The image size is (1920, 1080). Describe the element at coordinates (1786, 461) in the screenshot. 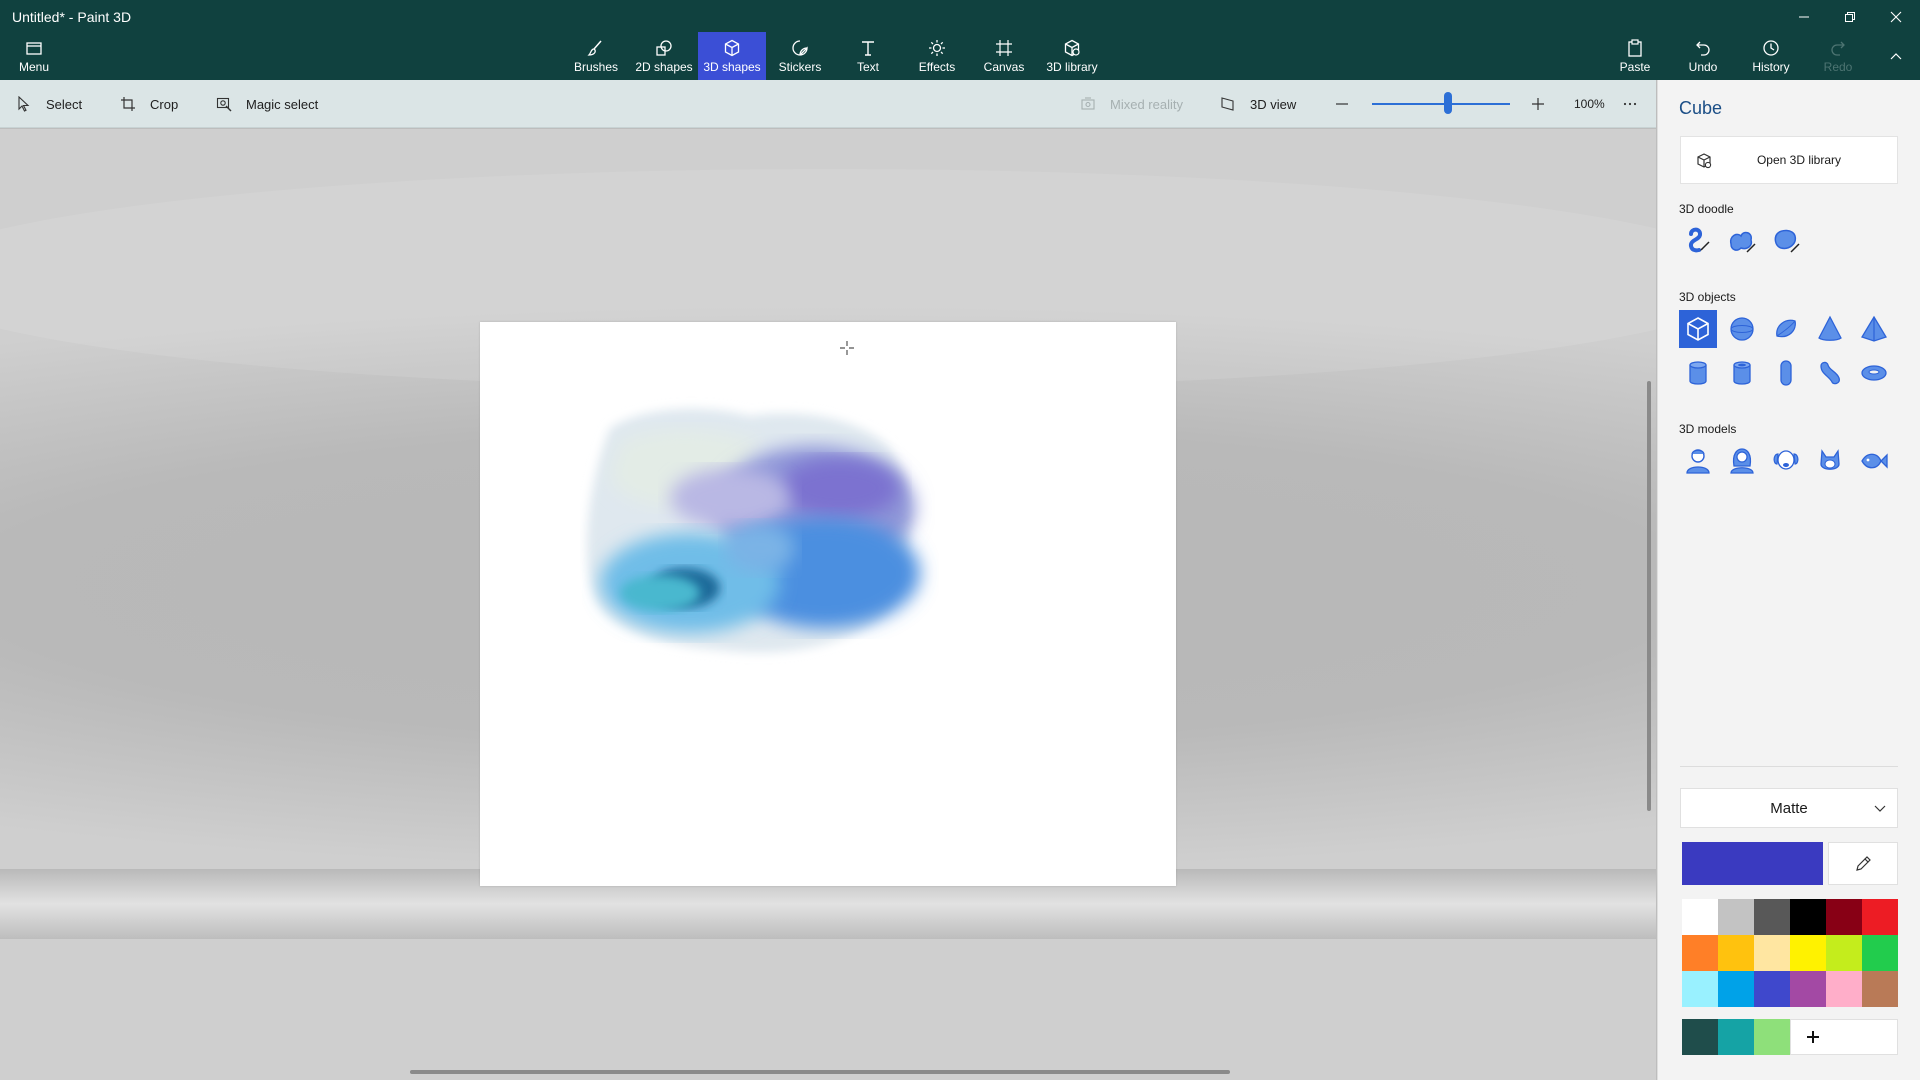

I see `dog-model-button` at that location.